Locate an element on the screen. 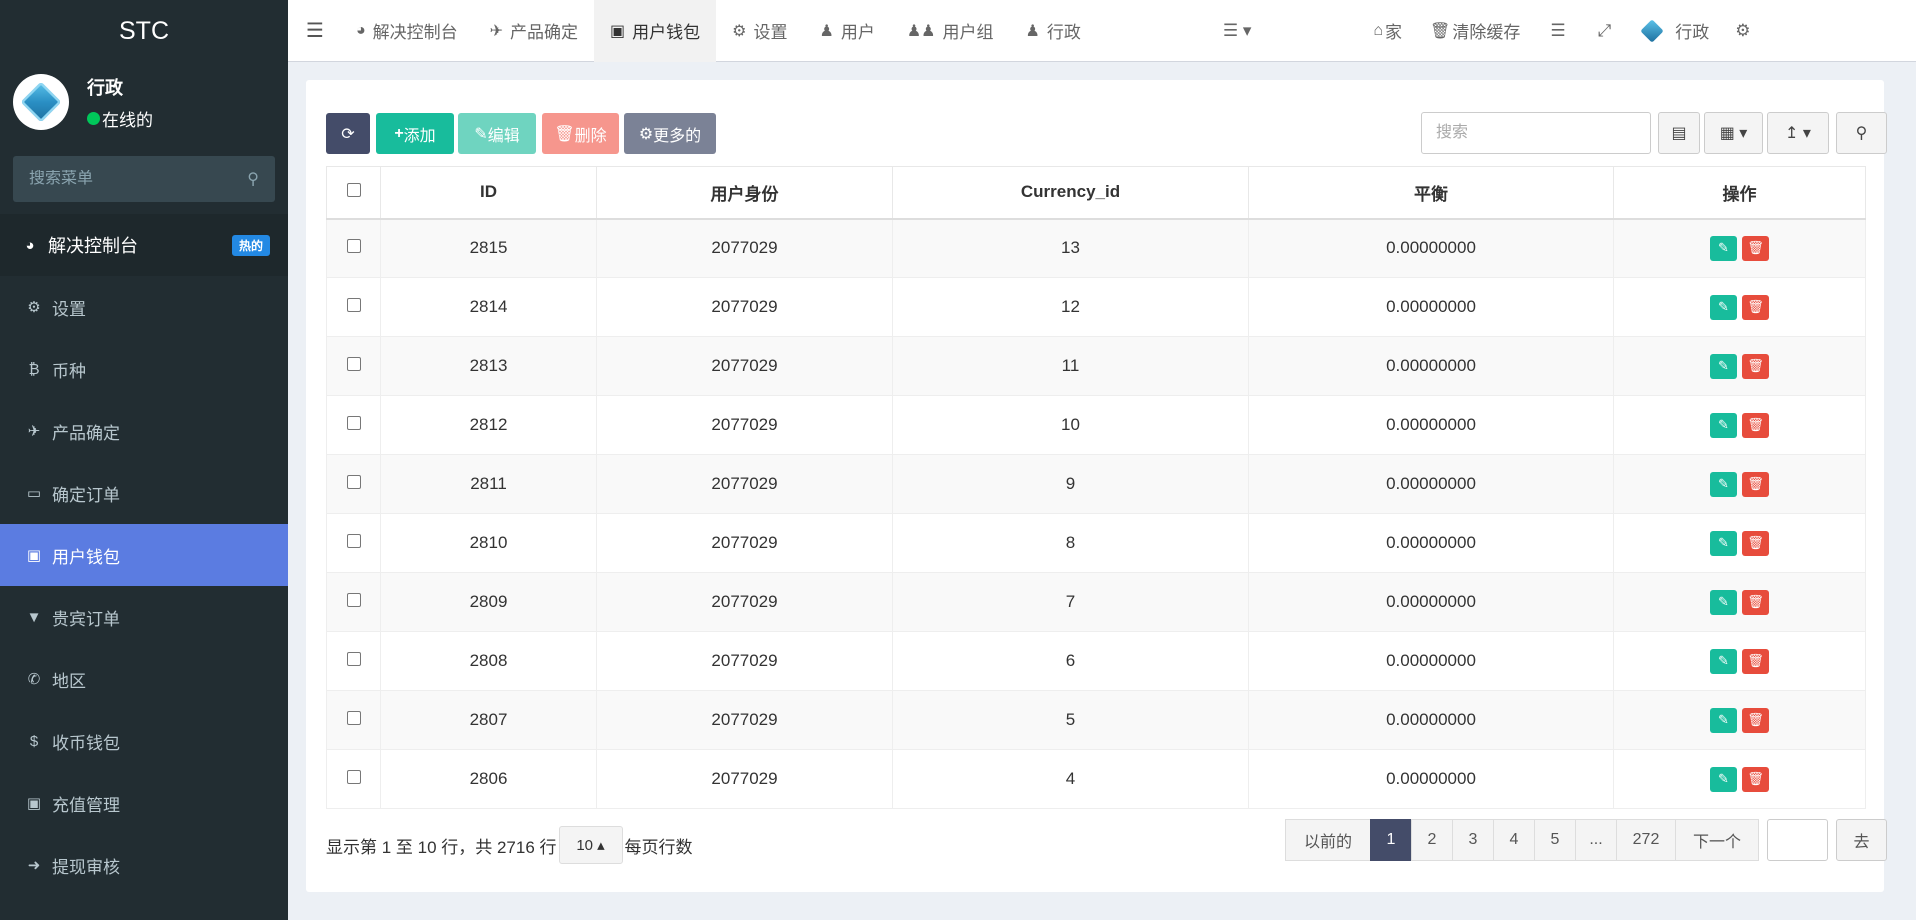 The height and width of the screenshot is (920, 1916). translate-icon: ☰ is located at coordinates (1557, 31).